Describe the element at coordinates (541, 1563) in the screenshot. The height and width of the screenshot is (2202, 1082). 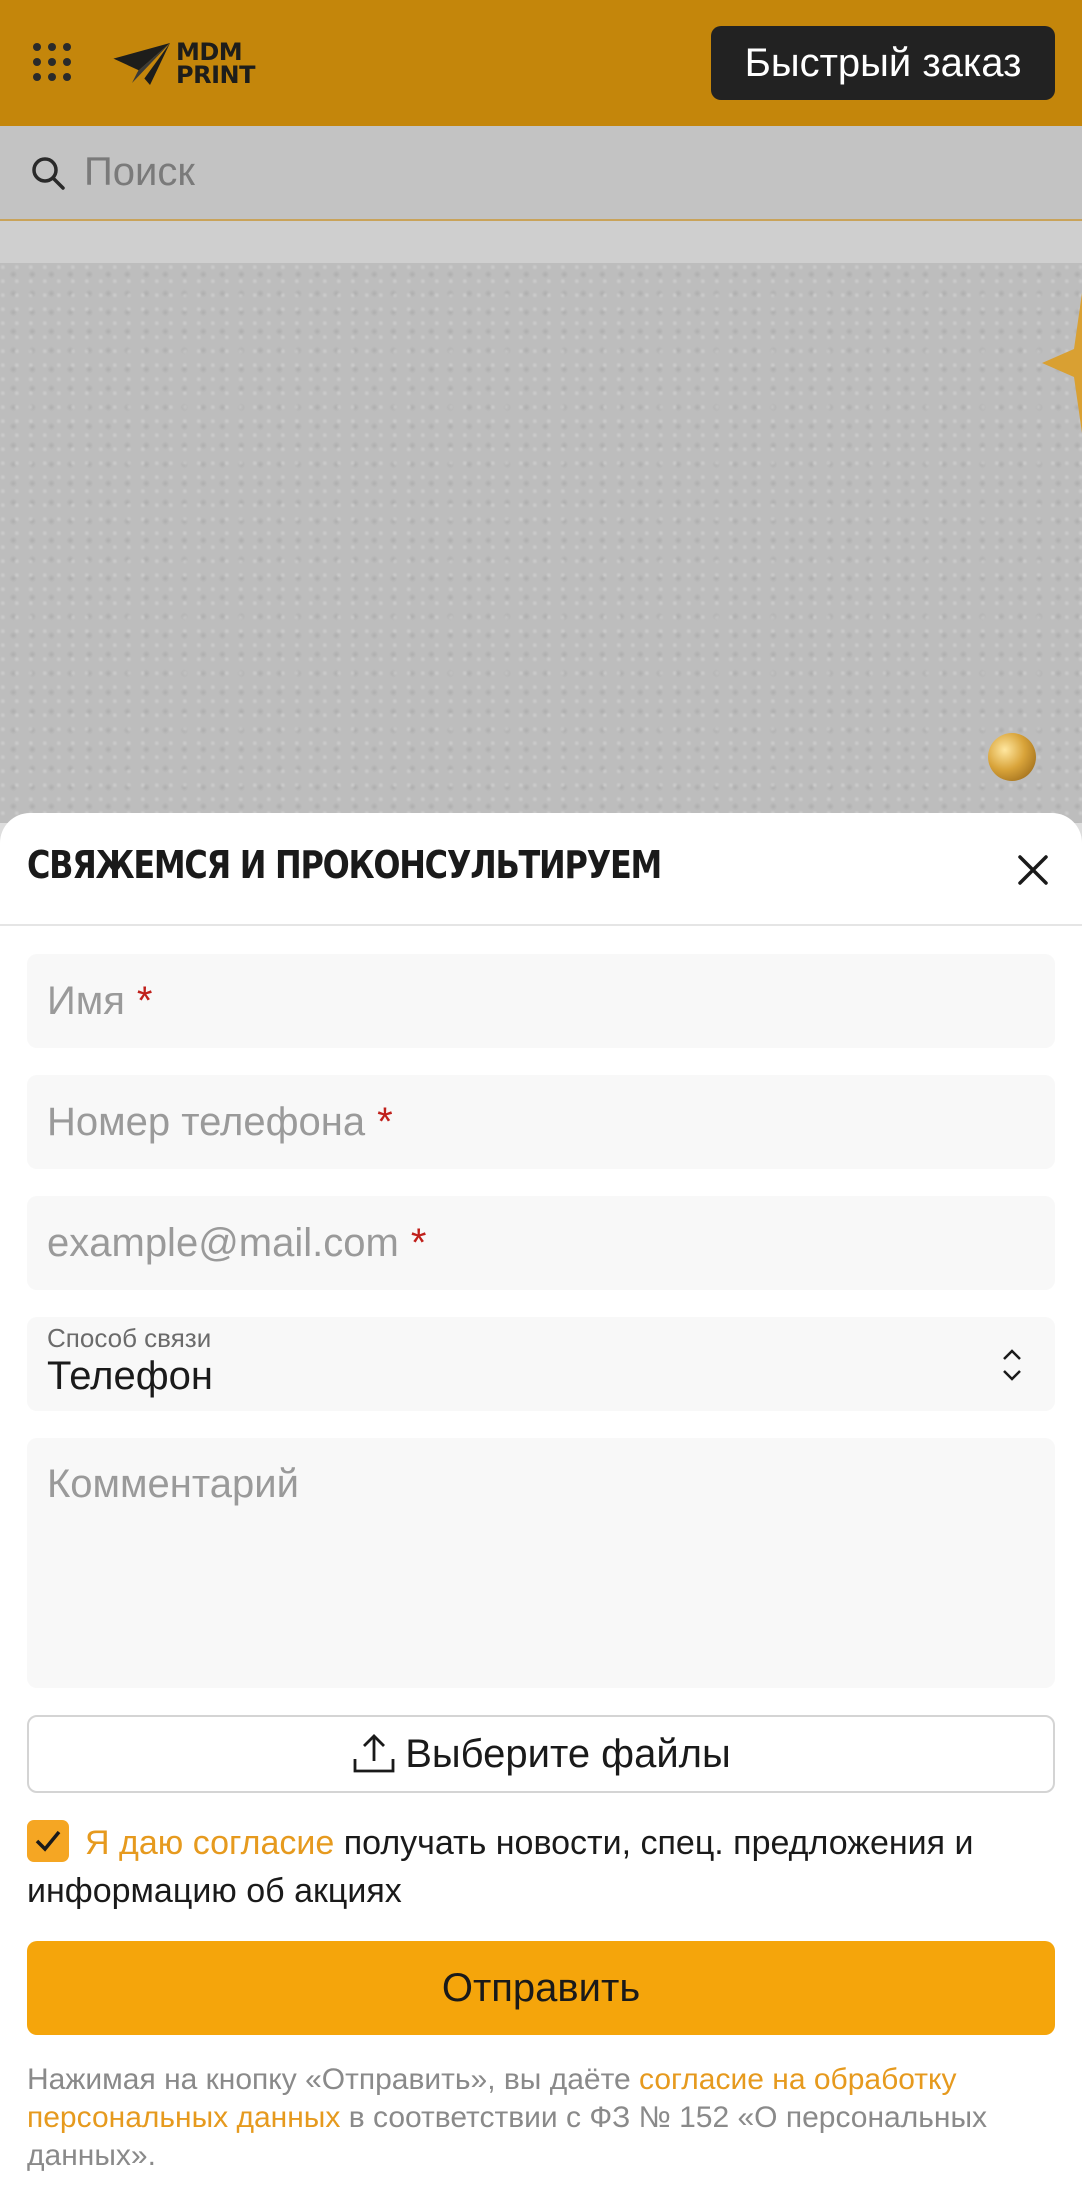
I see `comment-field: Комментарий` at that location.